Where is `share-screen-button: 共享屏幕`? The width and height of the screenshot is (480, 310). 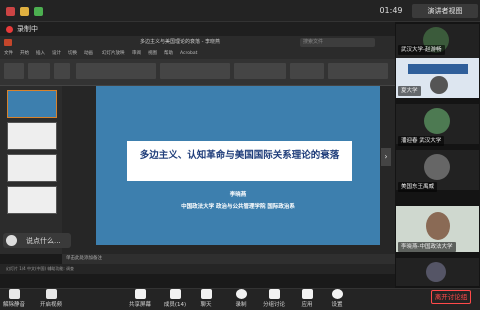
share-screen-button: 共享屏幕 is located at coordinates (140, 304).